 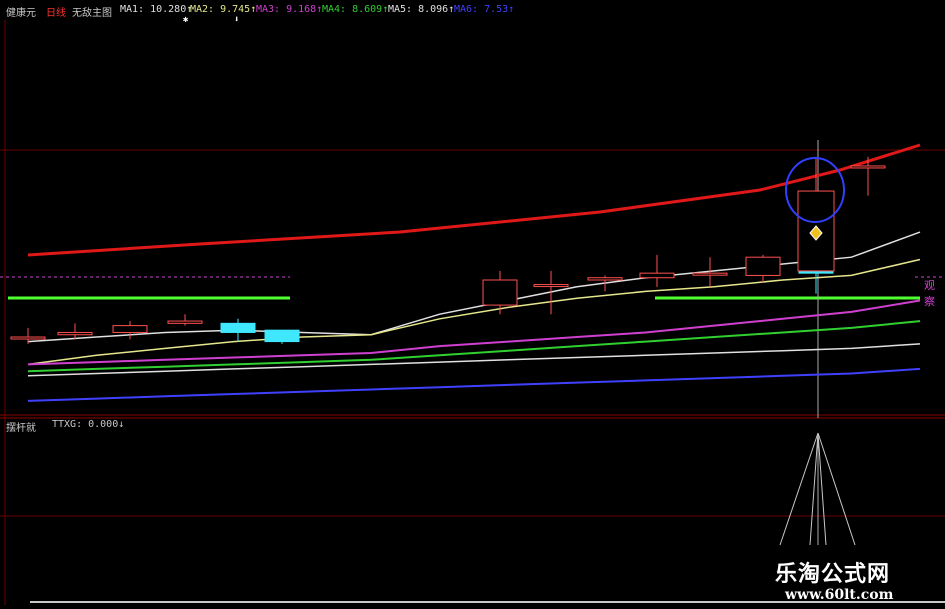 I want to click on stock-name: 健康元, so click(x=21, y=13).